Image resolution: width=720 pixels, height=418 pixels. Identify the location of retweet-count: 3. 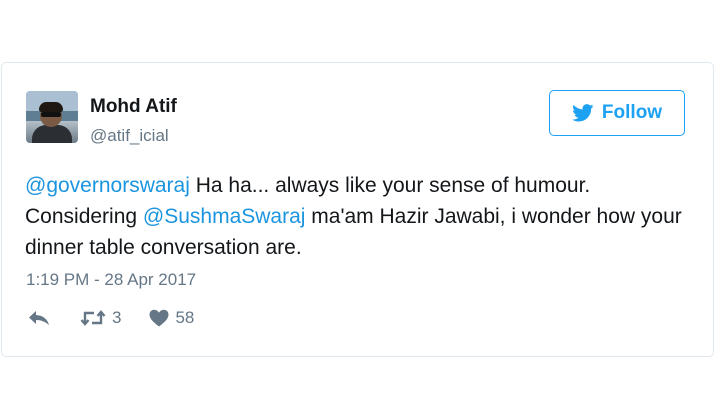
(117, 317).